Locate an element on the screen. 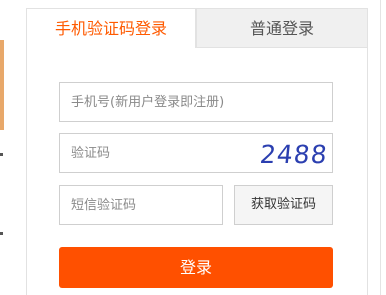  divider is located at coordinates (380, 147).